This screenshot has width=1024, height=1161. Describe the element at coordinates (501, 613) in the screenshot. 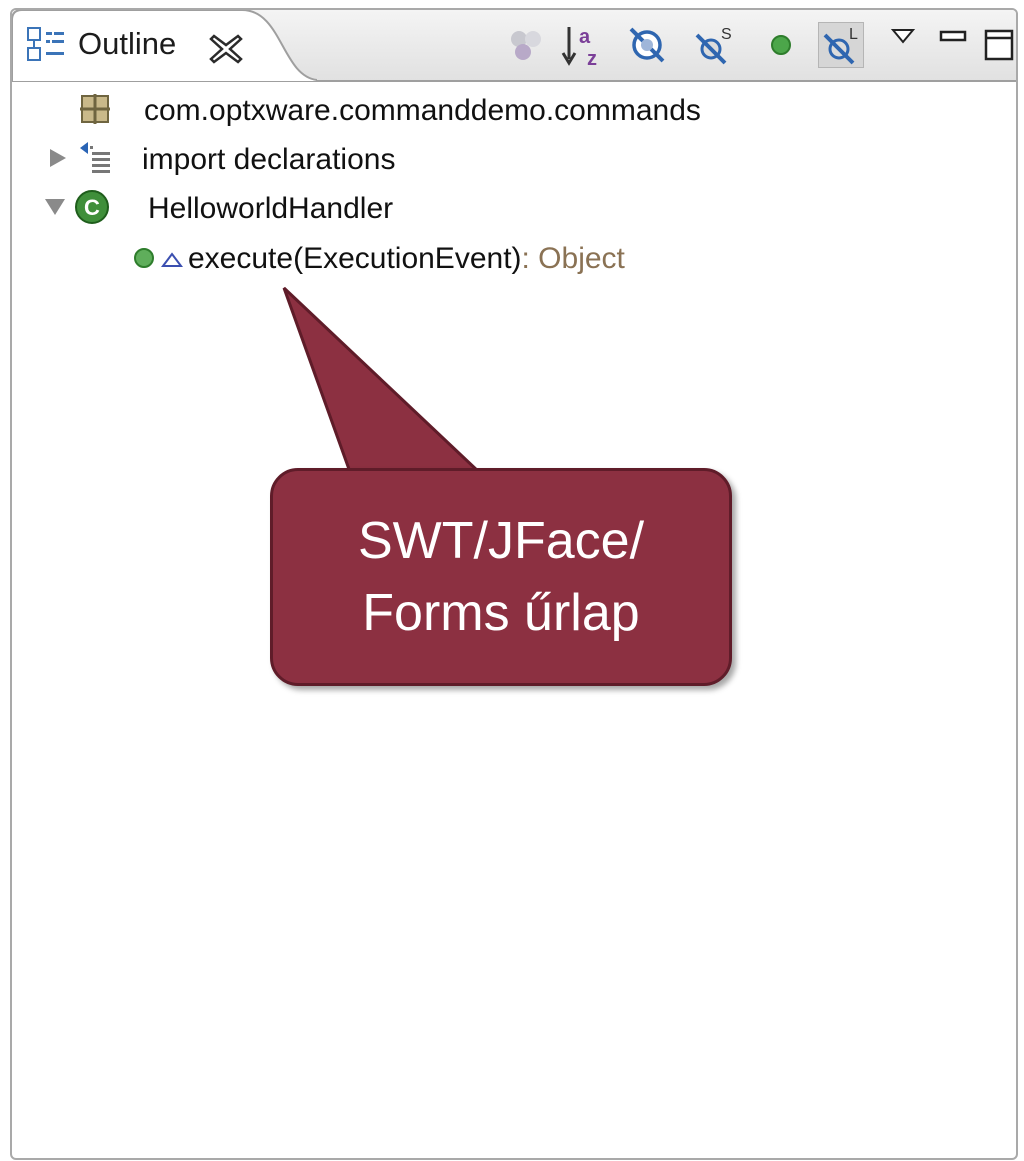

I see `callout-line-2: Forms űrlap` at that location.